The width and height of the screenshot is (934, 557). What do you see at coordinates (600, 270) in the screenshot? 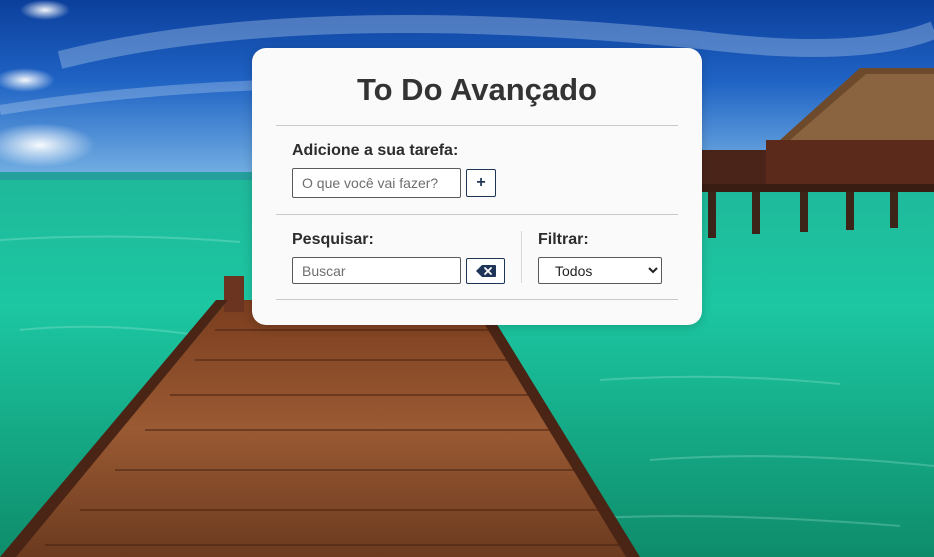
I see `filter-select: Todos` at bounding box center [600, 270].